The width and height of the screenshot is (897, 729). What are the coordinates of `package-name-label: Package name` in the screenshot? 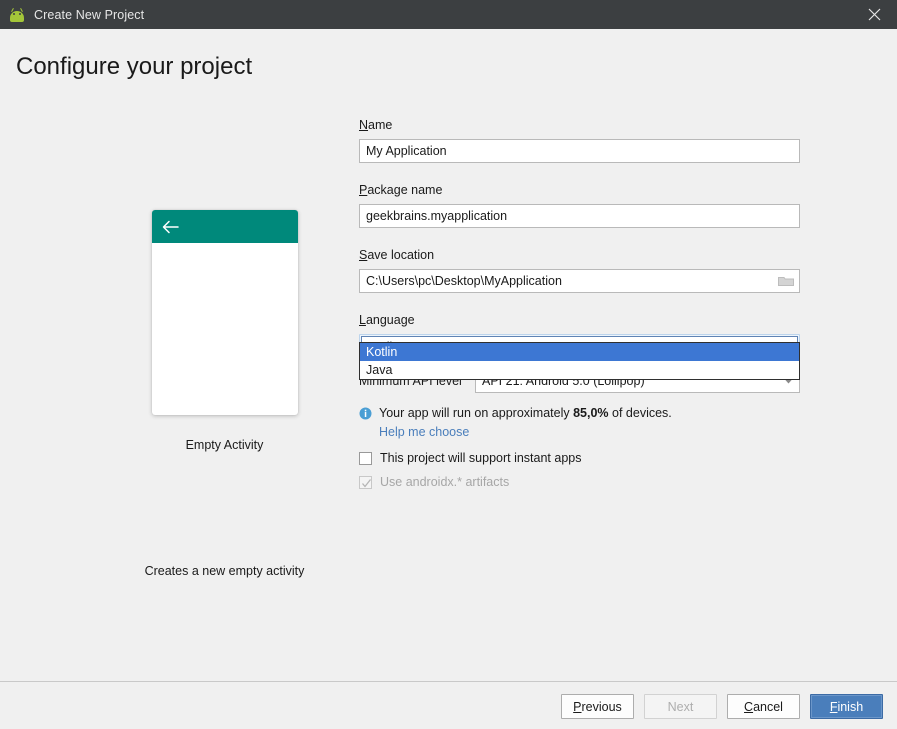 It's located at (579, 190).